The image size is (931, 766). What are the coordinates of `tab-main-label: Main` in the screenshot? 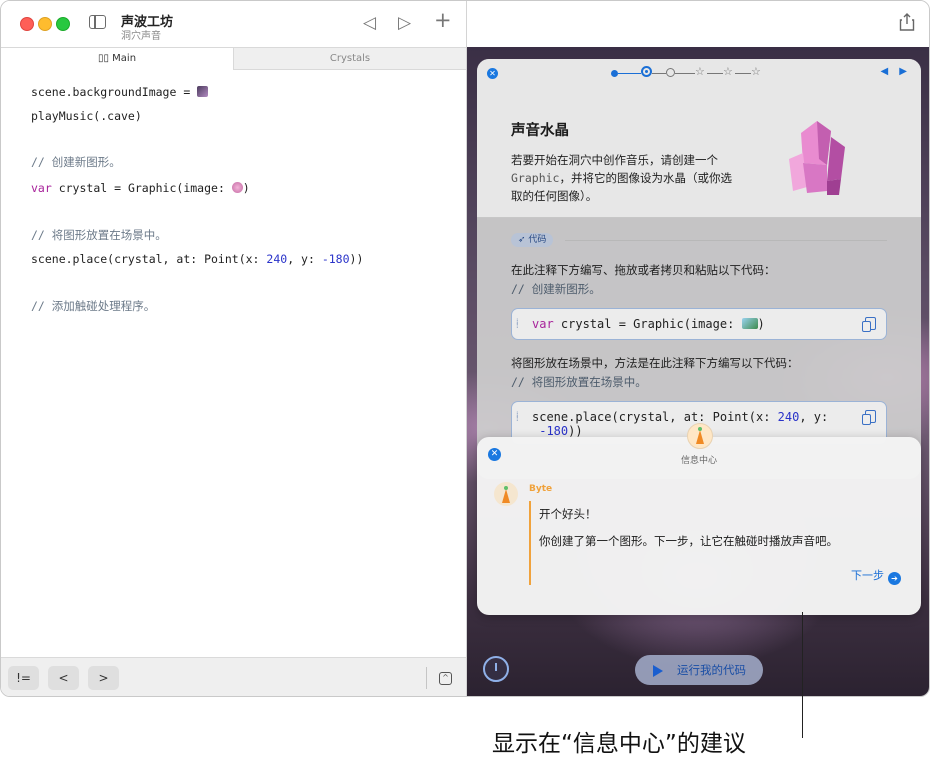 It's located at (124, 58).